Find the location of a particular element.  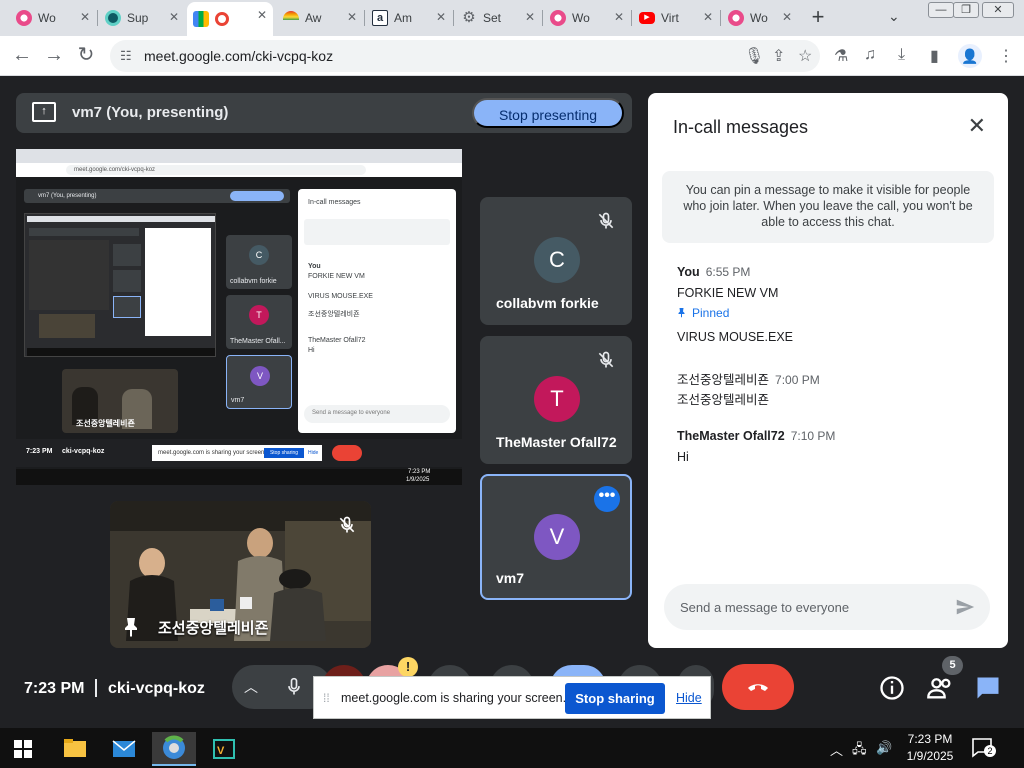

hide-link: Hide is located at coordinates (689, 698).